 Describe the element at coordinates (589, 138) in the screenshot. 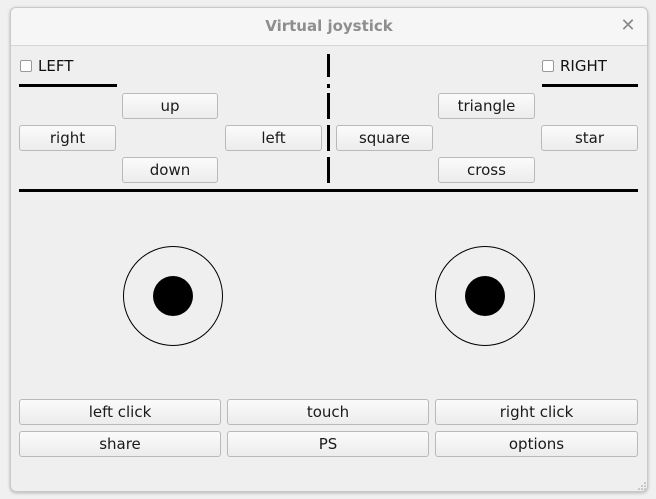

I see `star-button: star` at that location.